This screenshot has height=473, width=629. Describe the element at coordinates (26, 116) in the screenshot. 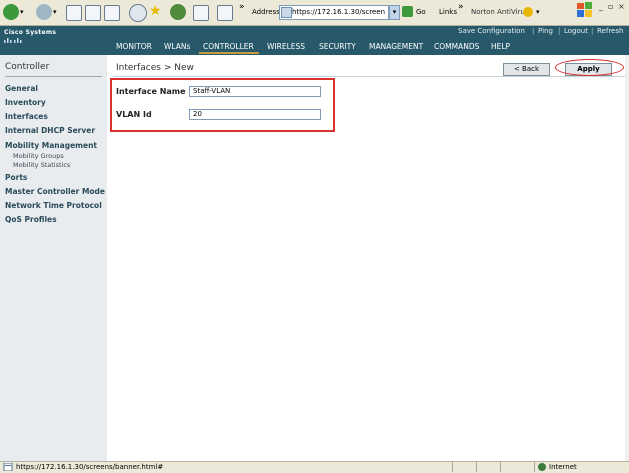

I see `sidebar-item-interfaces: Interfaces` at that location.